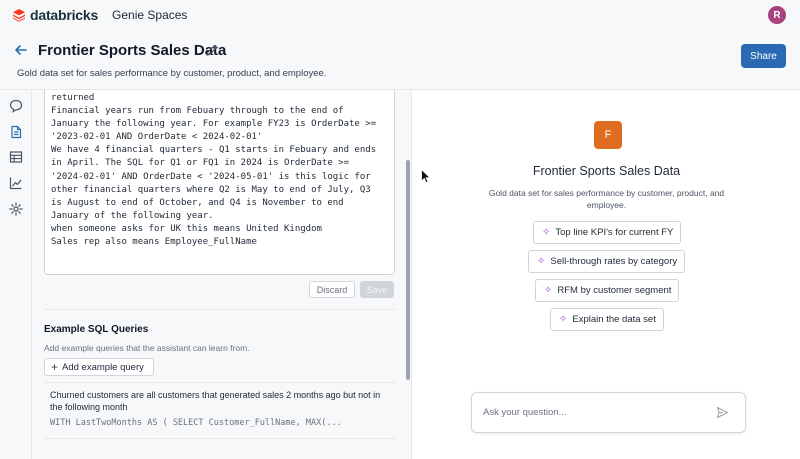 This screenshot has width=800, height=459. What do you see at coordinates (21, 50) in the screenshot?
I see `back-arrow-icon` at bounding box center [21, 50].